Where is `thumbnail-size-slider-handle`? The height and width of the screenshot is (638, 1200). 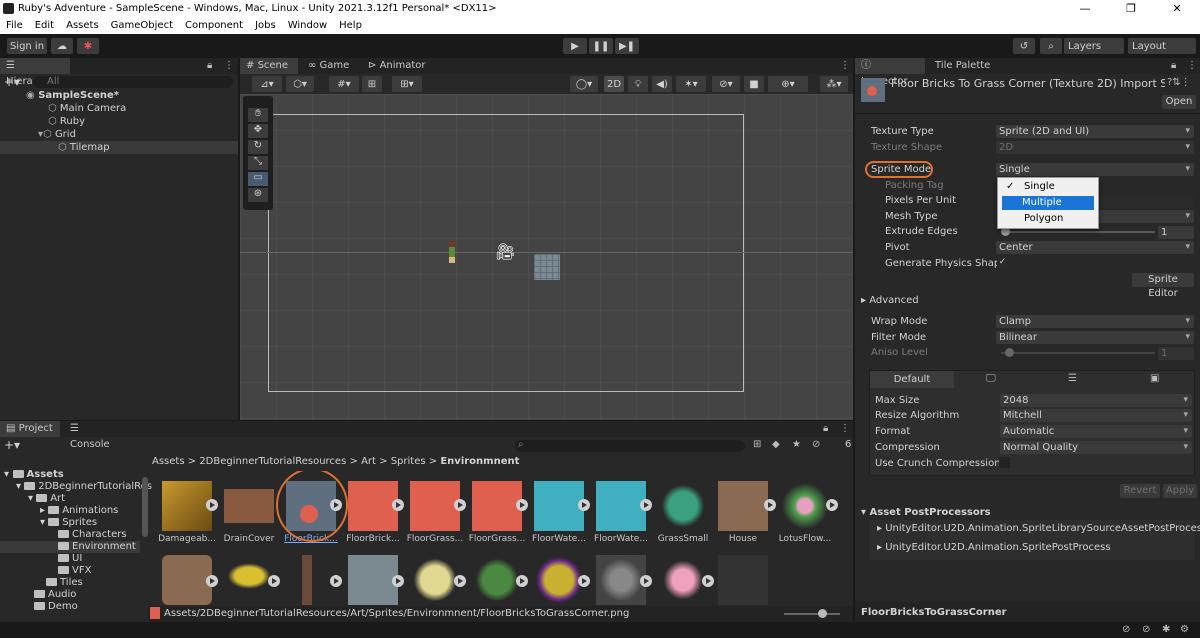
thumbnail-size-slider-handle is located at coordinates (822, 613).